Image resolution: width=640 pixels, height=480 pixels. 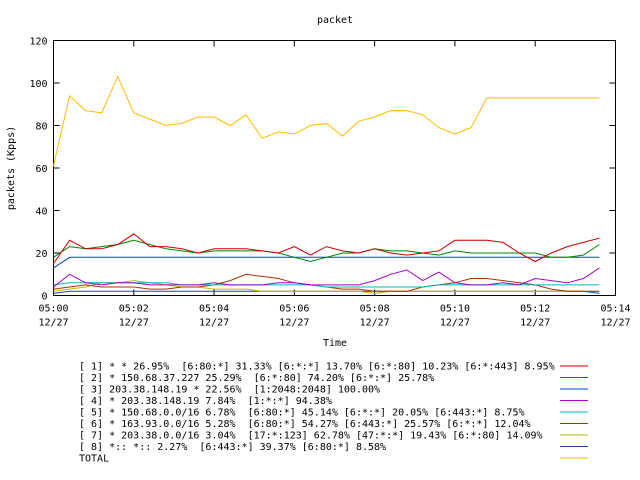 I want to click on x-axis-label: Time, so click(x=335, y=343).